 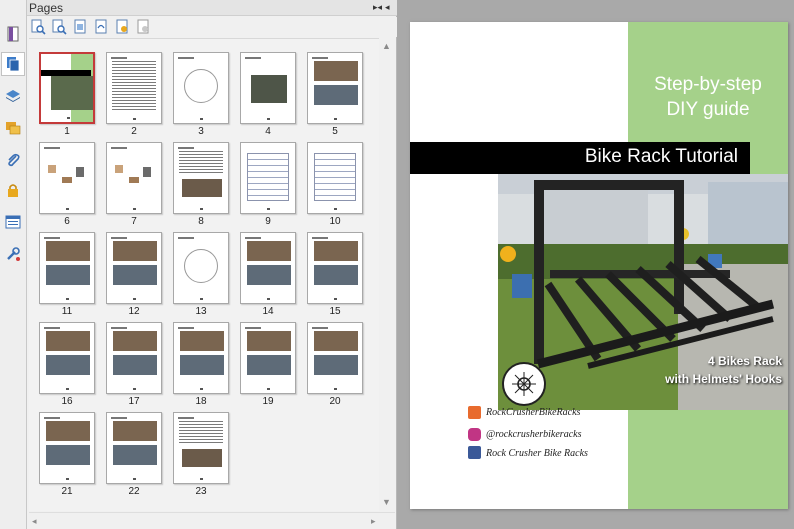 What do you see at coordinates (67, 311) in the screenshot?
I see `thumbnail-page-number: 11` at bounding box center [67, 311].